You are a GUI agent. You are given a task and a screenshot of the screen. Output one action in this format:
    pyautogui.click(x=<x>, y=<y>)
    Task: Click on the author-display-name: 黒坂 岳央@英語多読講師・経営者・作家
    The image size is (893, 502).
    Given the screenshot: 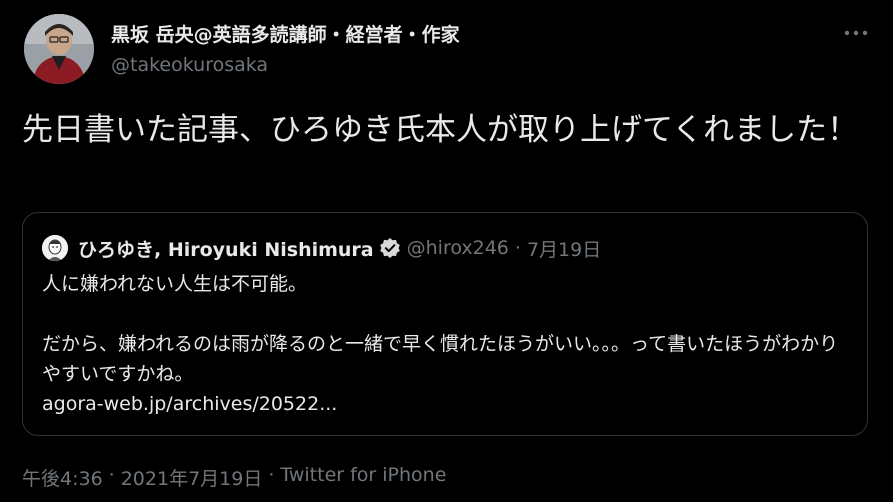 What is the action you would take?
    pyautogui.click(x=285, y=33)
    